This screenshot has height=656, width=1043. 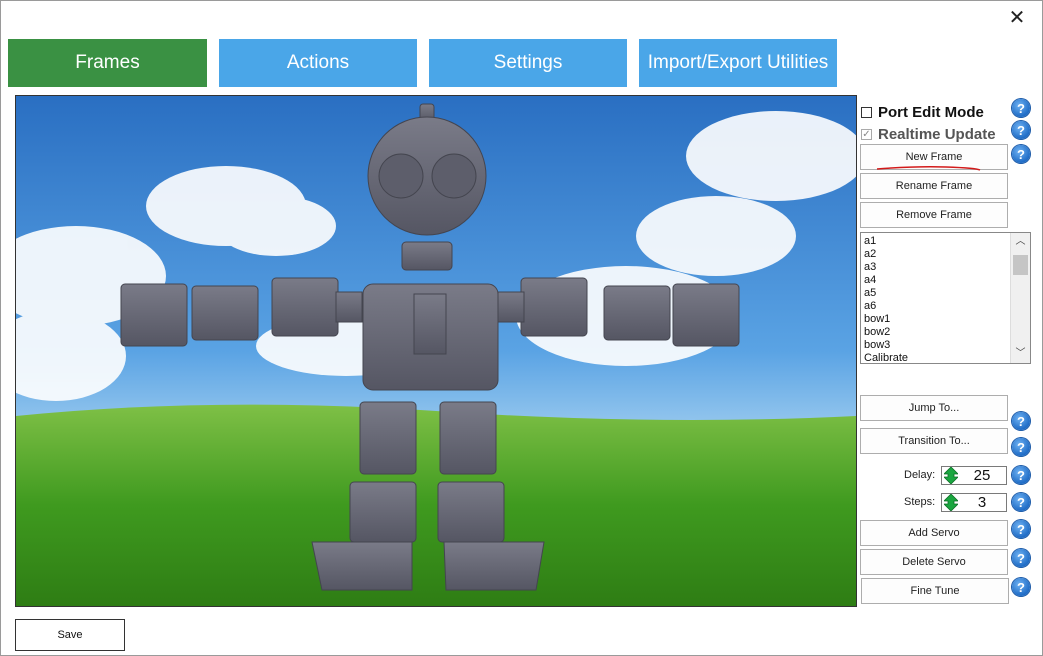 What do you see at coordinates (934, 533) in the screenshot?
I see `add-servo-button: Add Servo` at bounding box center [934, 533].